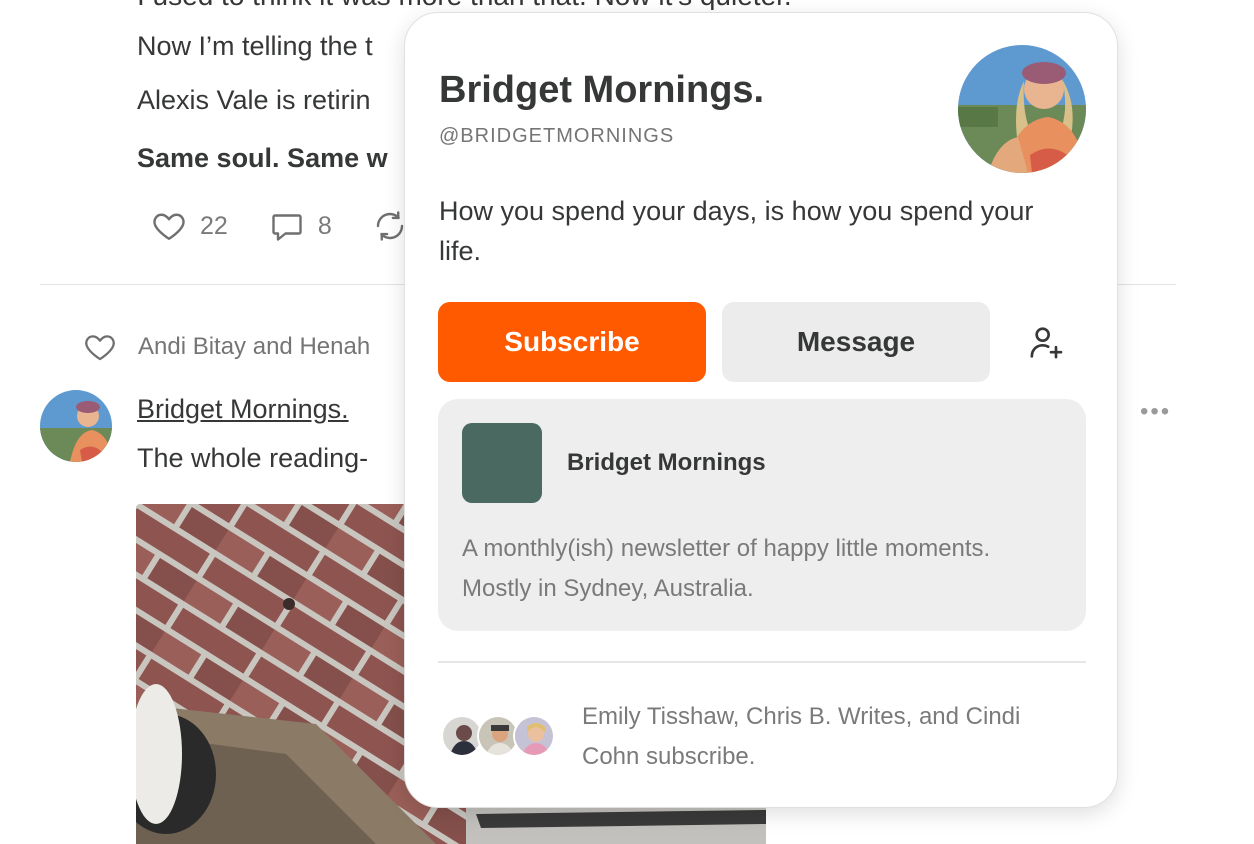 This screenshot has height=844, width=1254. I want to click on like-button: 22, so click(189, 226).